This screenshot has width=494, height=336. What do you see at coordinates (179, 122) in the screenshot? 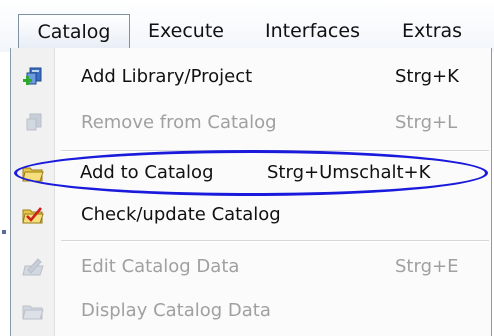
I see `menu-item-label: Remove from Catalog` at bounding box center [179, 122].